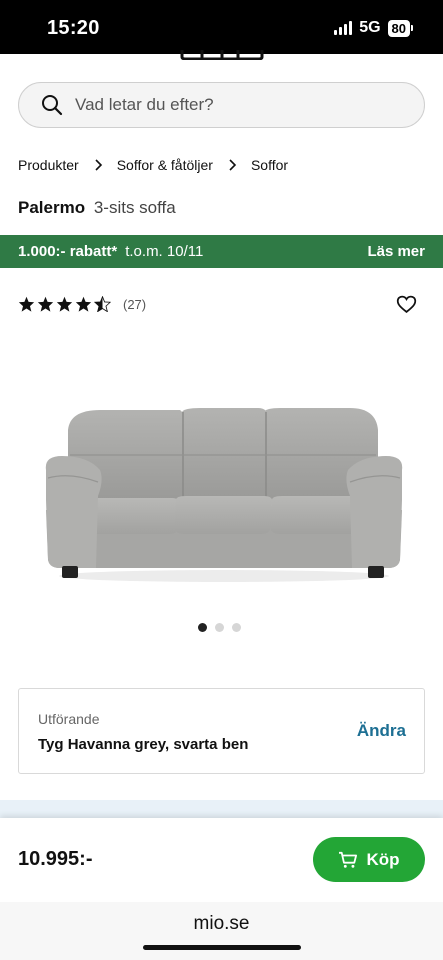  I want to click on heart-icon, so click(406, 304).